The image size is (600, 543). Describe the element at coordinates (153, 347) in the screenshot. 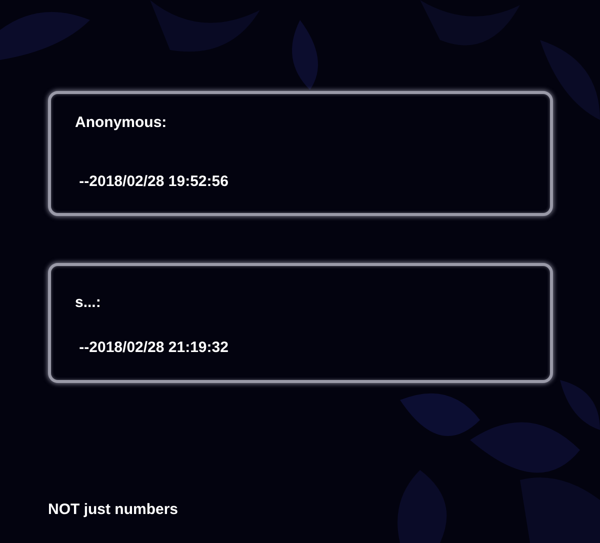

I see `comment-timestamp: --2018/02/28 21:19:32` at that location.